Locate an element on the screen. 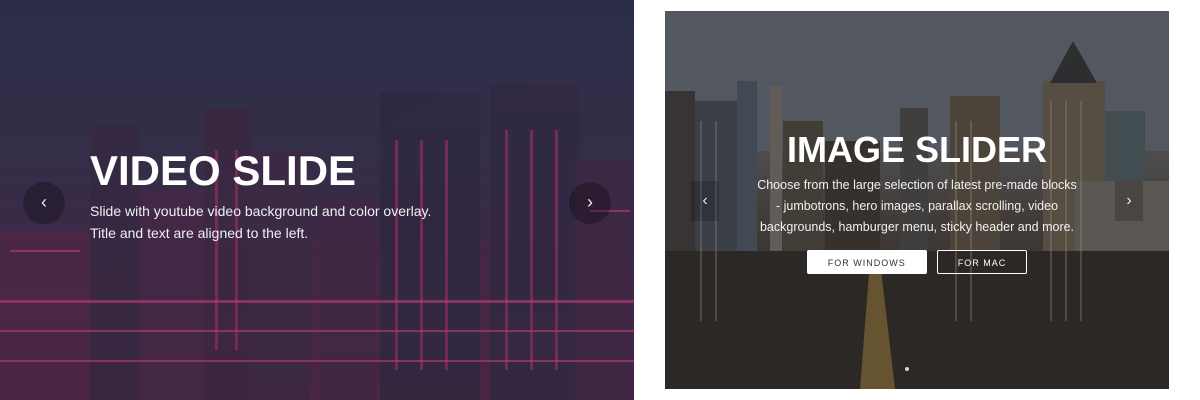 This screenshot has height=400, width=1200. video-slide-description-line: Title and text are aligned to the left. is located at coordinates (199, 233).